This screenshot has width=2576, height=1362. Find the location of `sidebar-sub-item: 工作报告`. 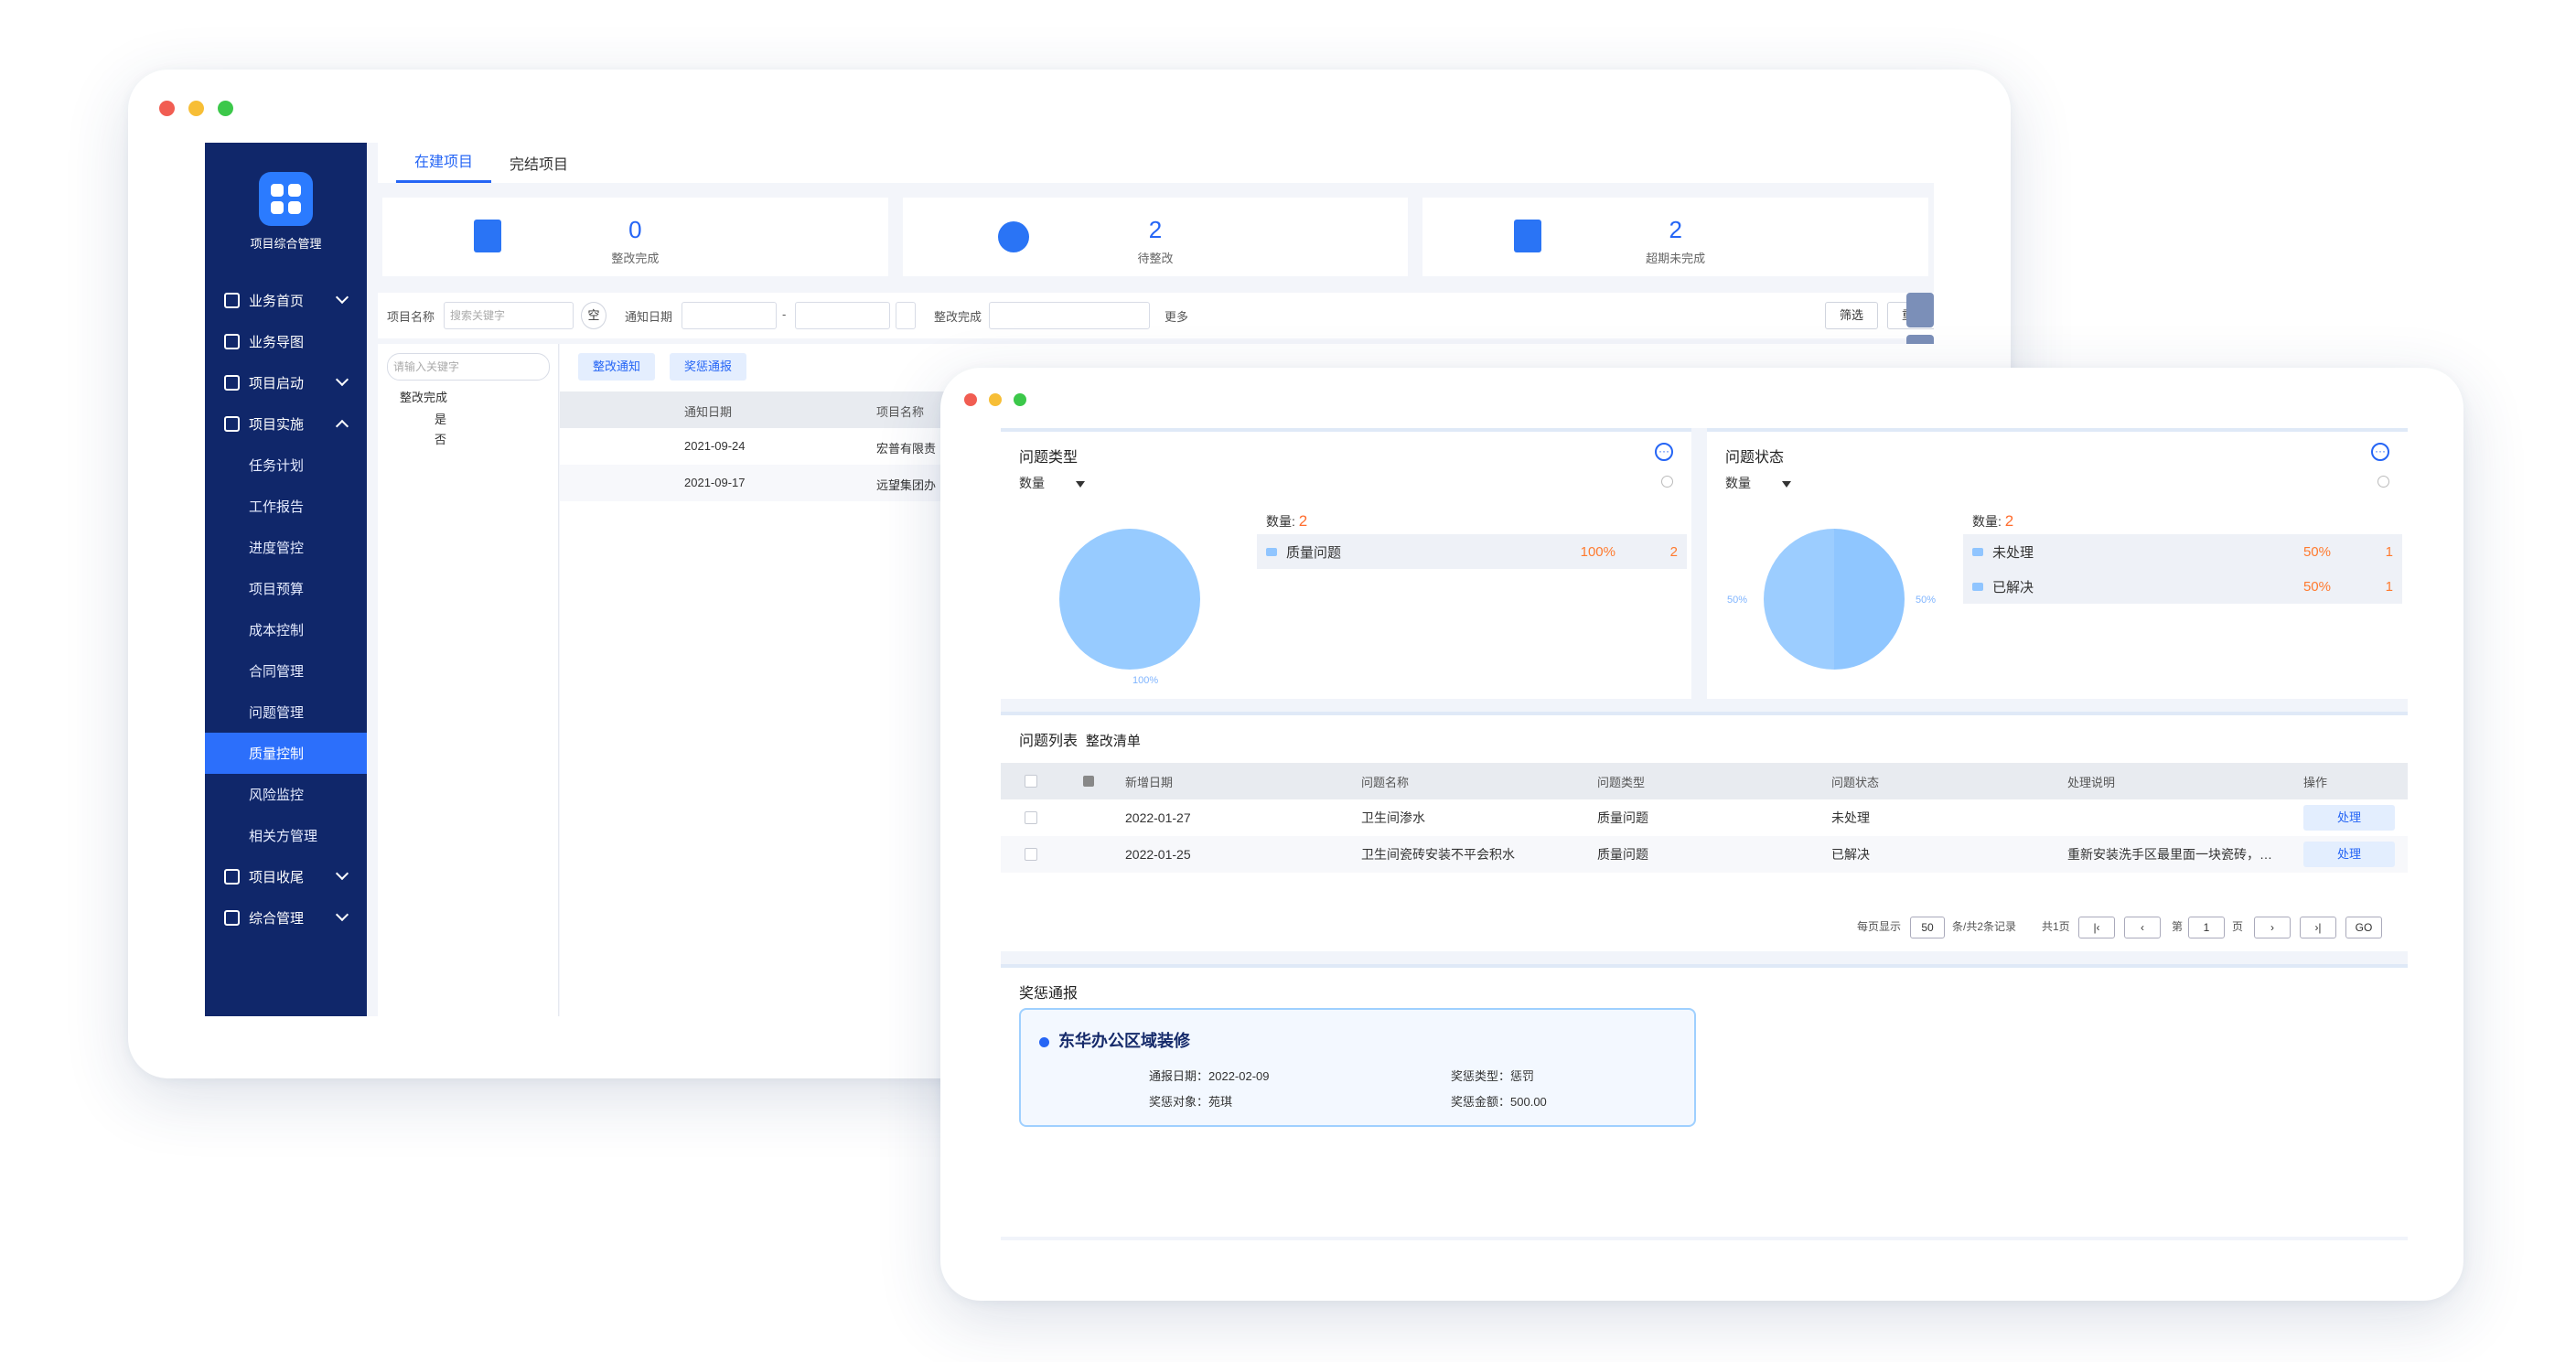

sidebar-sub-item: 工作报告 is located at coordinates (286, 506).